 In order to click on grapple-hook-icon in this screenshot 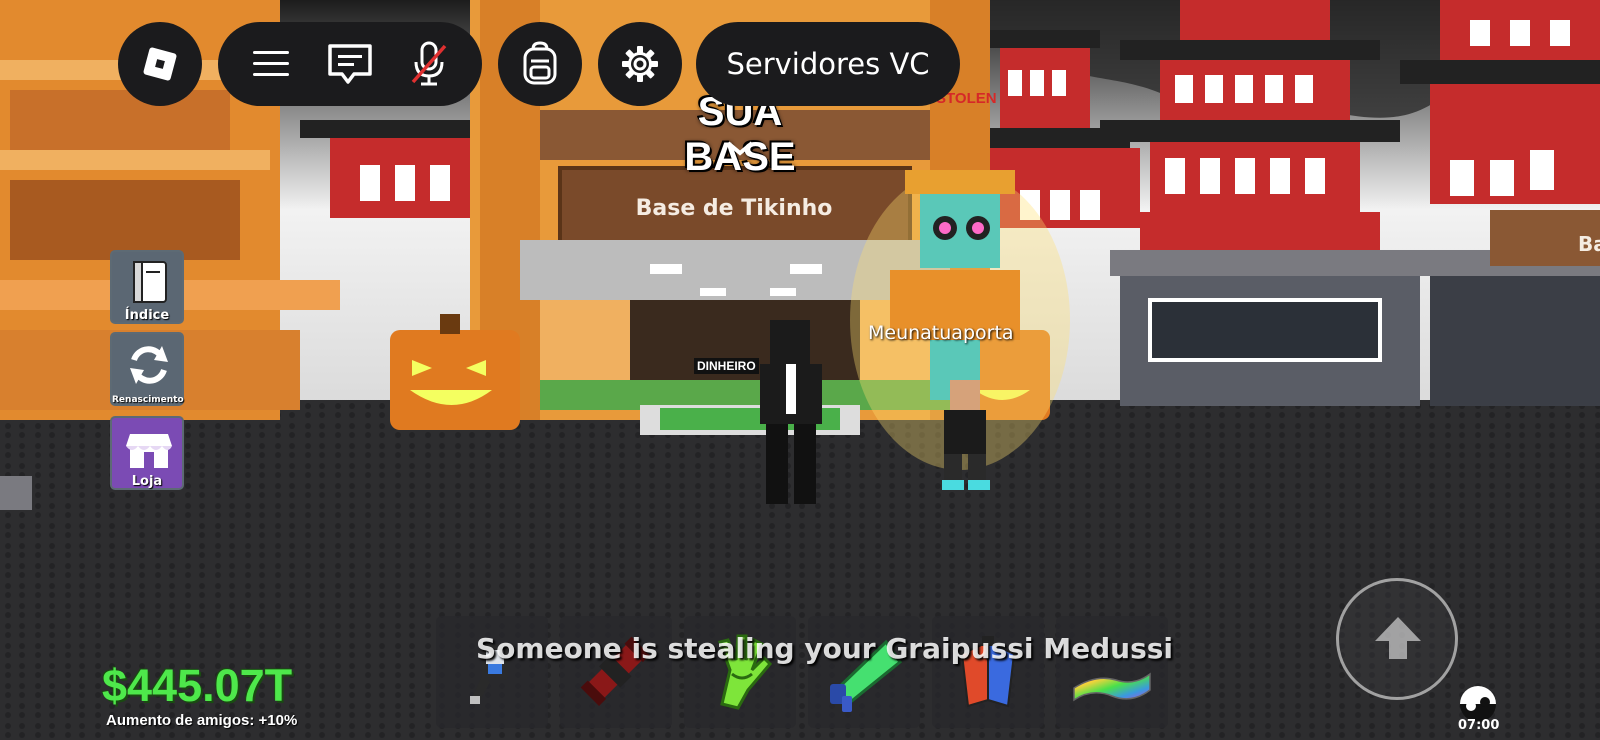, I will do `click(489, 674)`.